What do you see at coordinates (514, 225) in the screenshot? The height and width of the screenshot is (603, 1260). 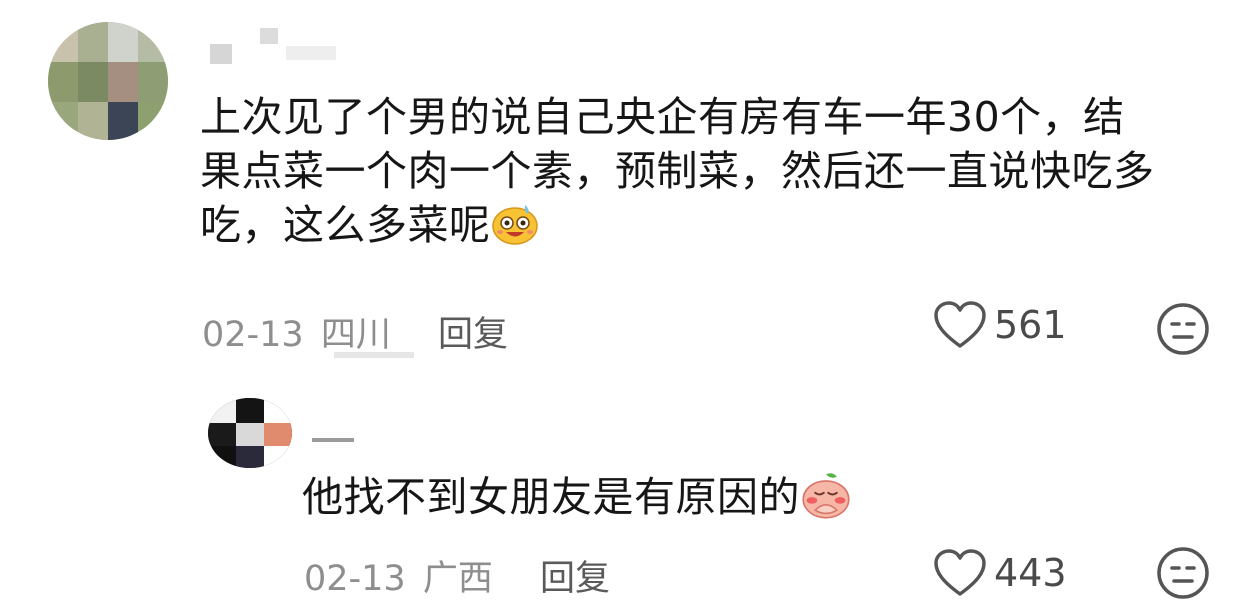 I see `smiling-sweat-emoji` at bounding box center [514, 225].